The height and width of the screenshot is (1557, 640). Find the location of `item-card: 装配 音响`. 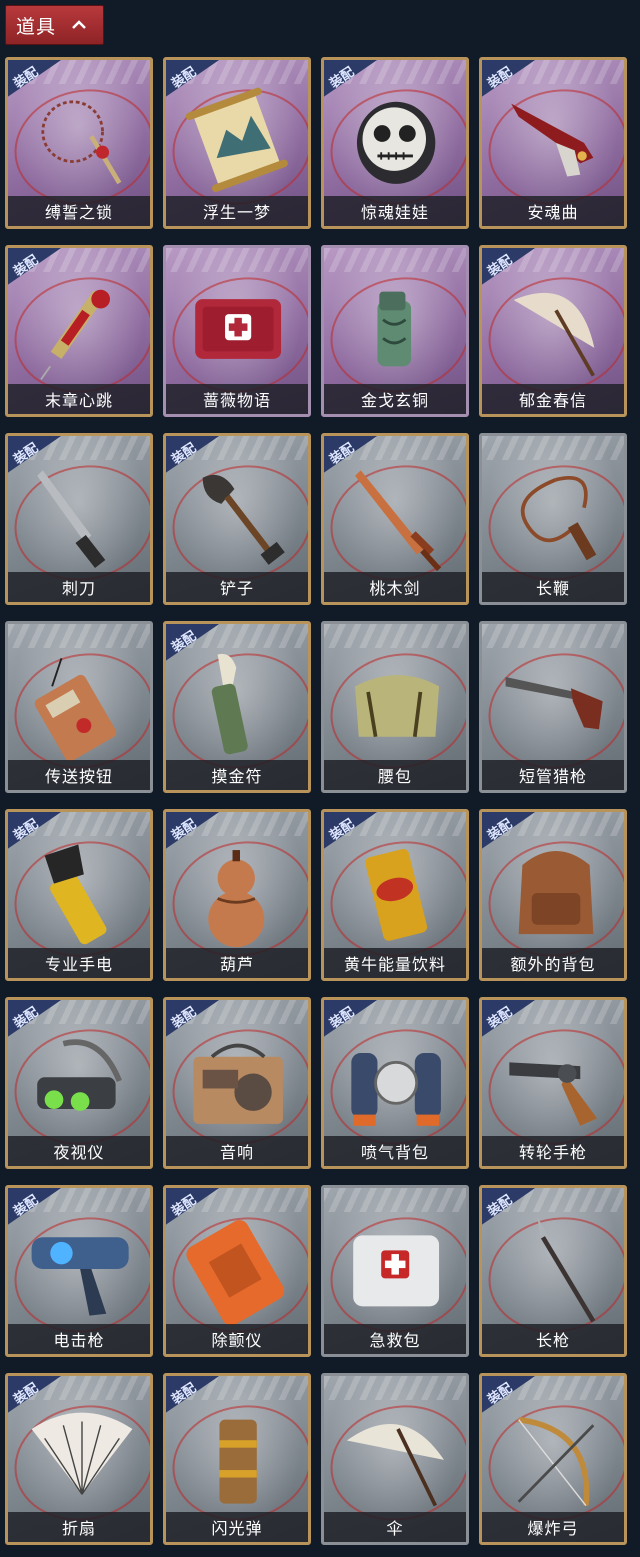

item-card: 装配 音响 is located at coordinates (237, 1083).